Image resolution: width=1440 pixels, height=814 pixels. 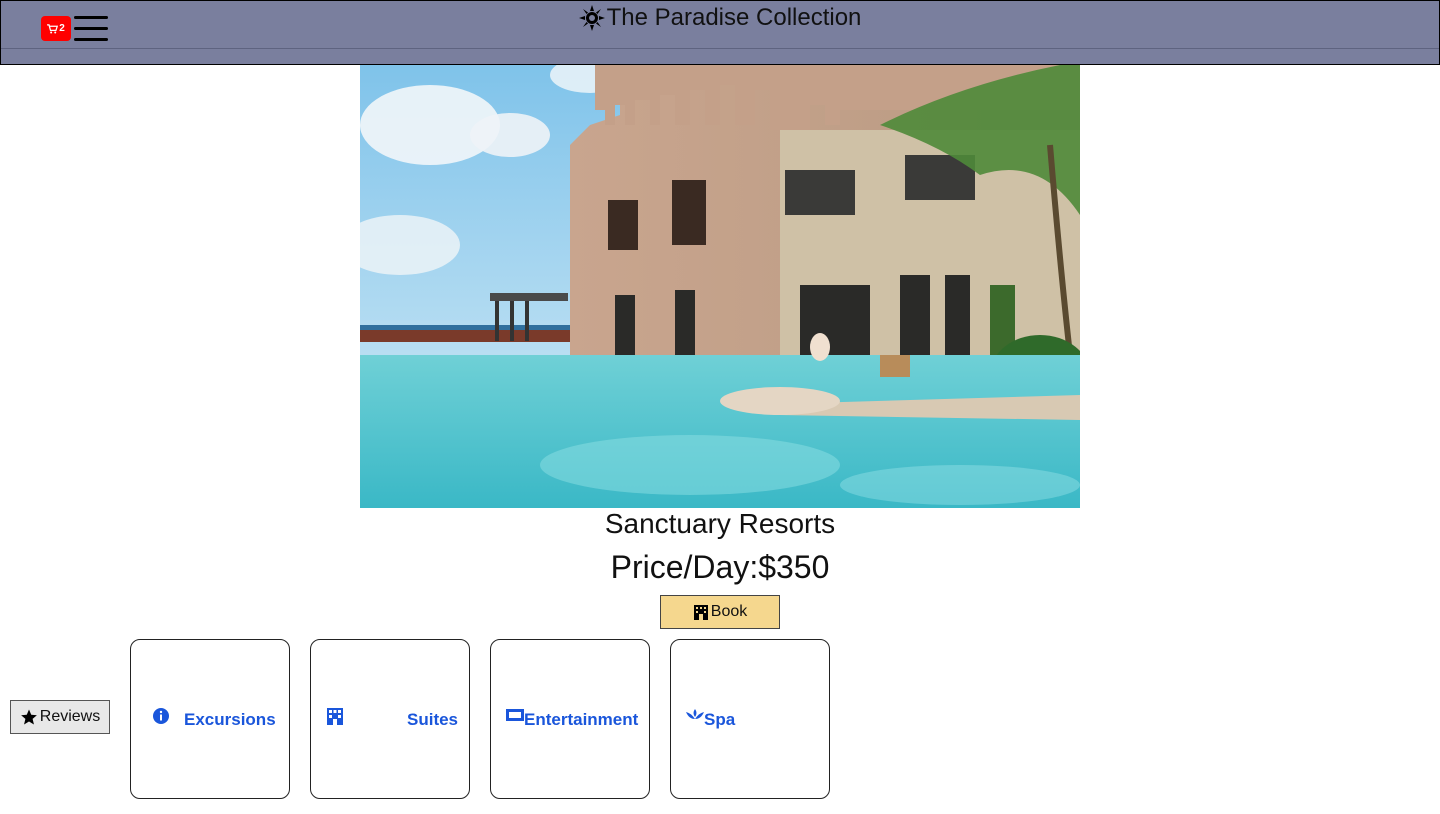 What do you see at coordinates (720, 48) in the screenshot?
I see `header-divider` at bounding box center [720, 48].